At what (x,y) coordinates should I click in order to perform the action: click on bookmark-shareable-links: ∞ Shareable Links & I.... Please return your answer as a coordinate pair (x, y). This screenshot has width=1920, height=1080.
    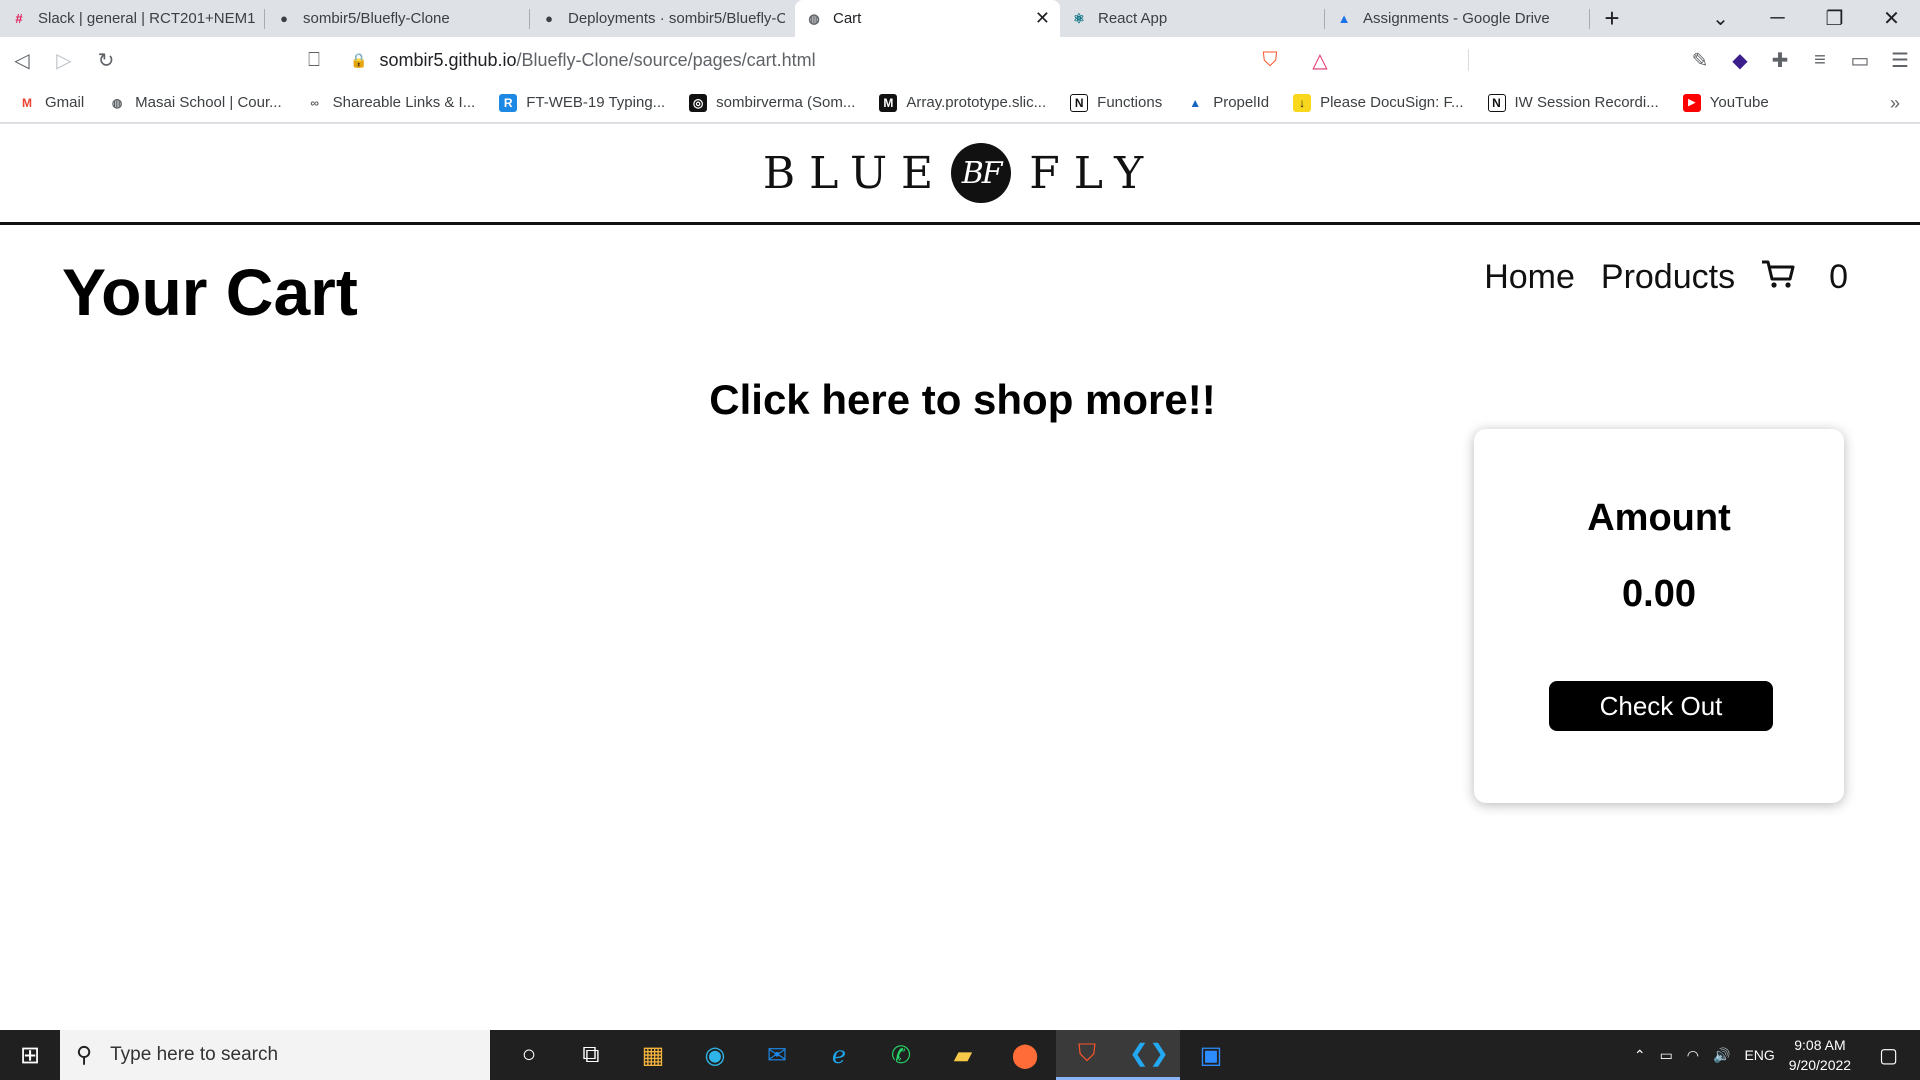
    Looking at the image, I should click on (390, 103).